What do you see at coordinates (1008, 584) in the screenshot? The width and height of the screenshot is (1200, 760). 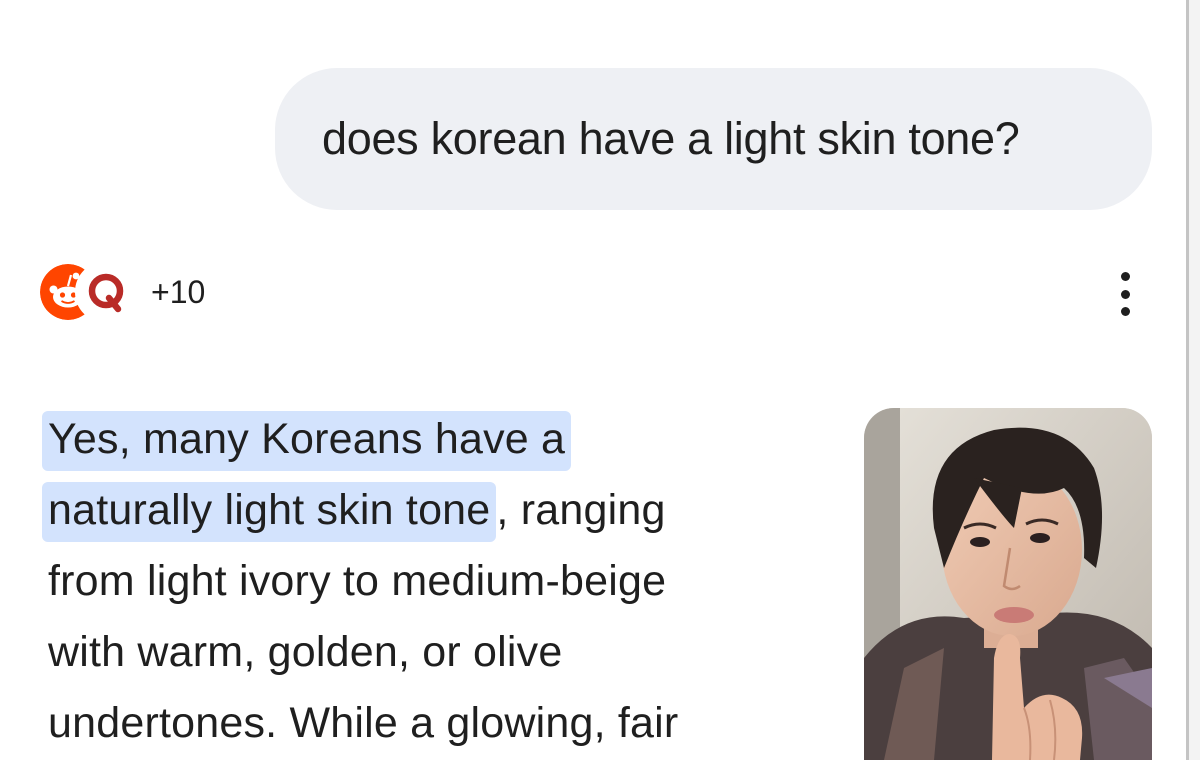 I see `answer-image` at bounding box center [1008, 584].